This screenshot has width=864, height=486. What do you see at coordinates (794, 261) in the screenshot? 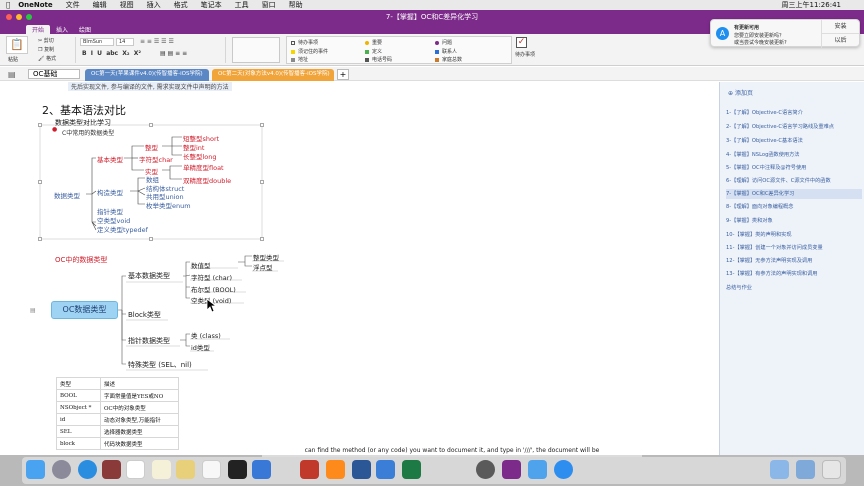
I see `page-list-item: 12-【掌握】无参方法声明实现及调用` at bounding box center [794, 261].